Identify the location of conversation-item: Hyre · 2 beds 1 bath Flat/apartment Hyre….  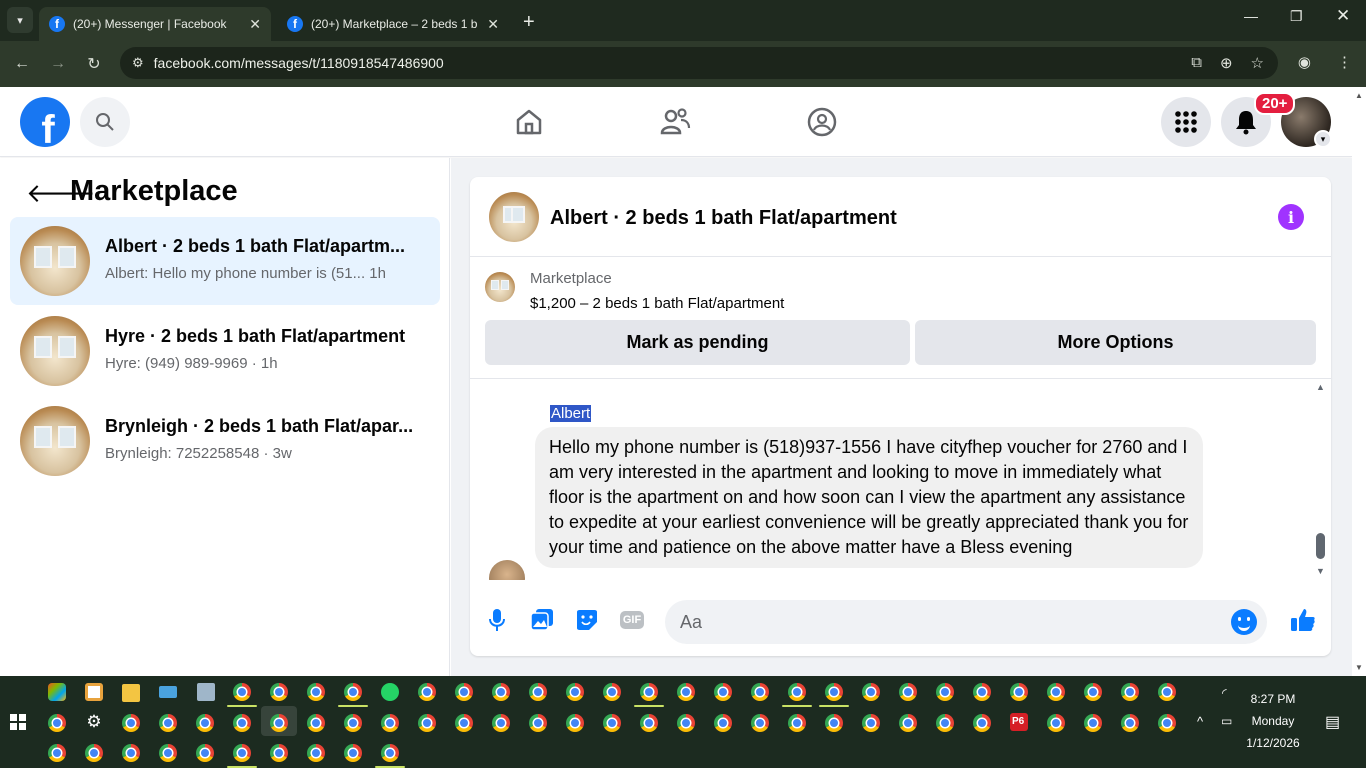
(225, 351).